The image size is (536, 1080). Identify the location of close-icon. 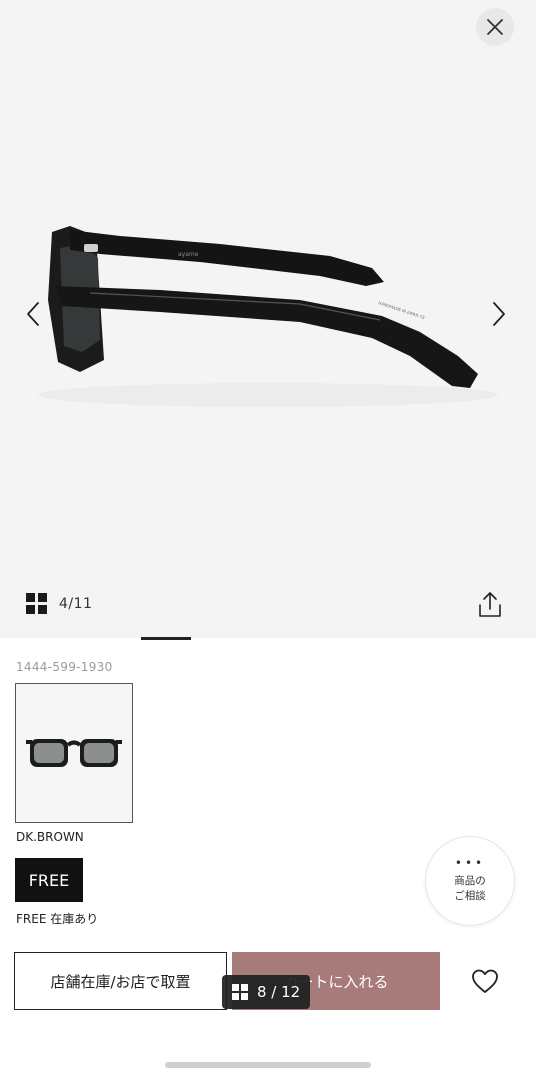
(495, 27).